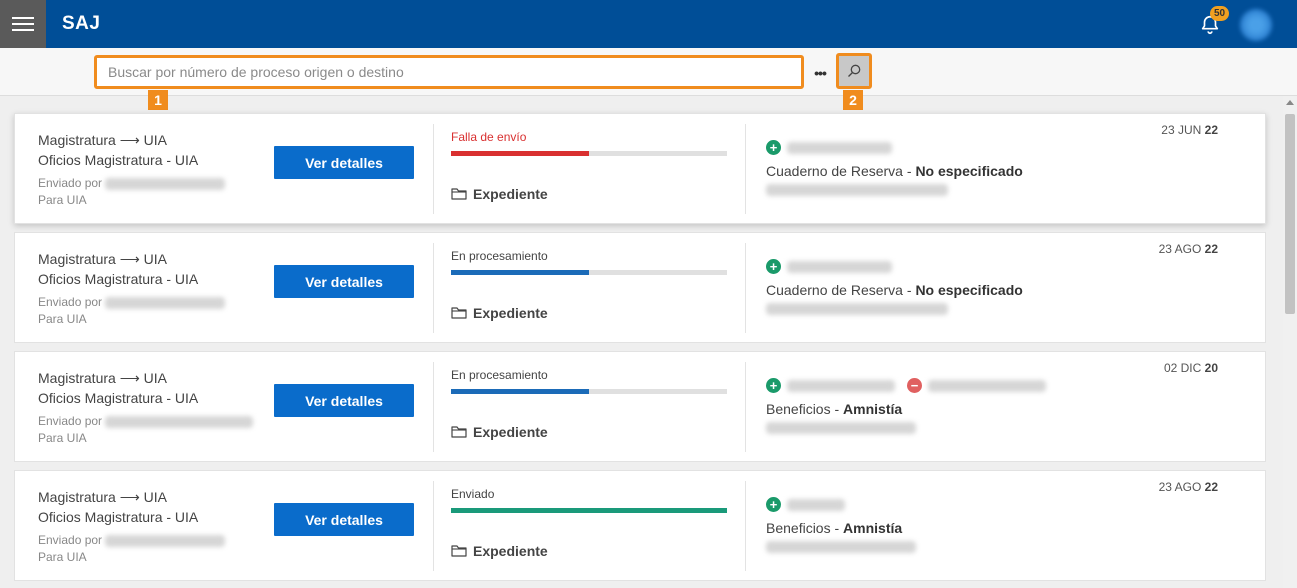 The height and width of the screenshot is (588, 1297). What do you see at coordinates (1256, 25) in the screenshot?
I see `avatar` at bounding box center [1256, 25].